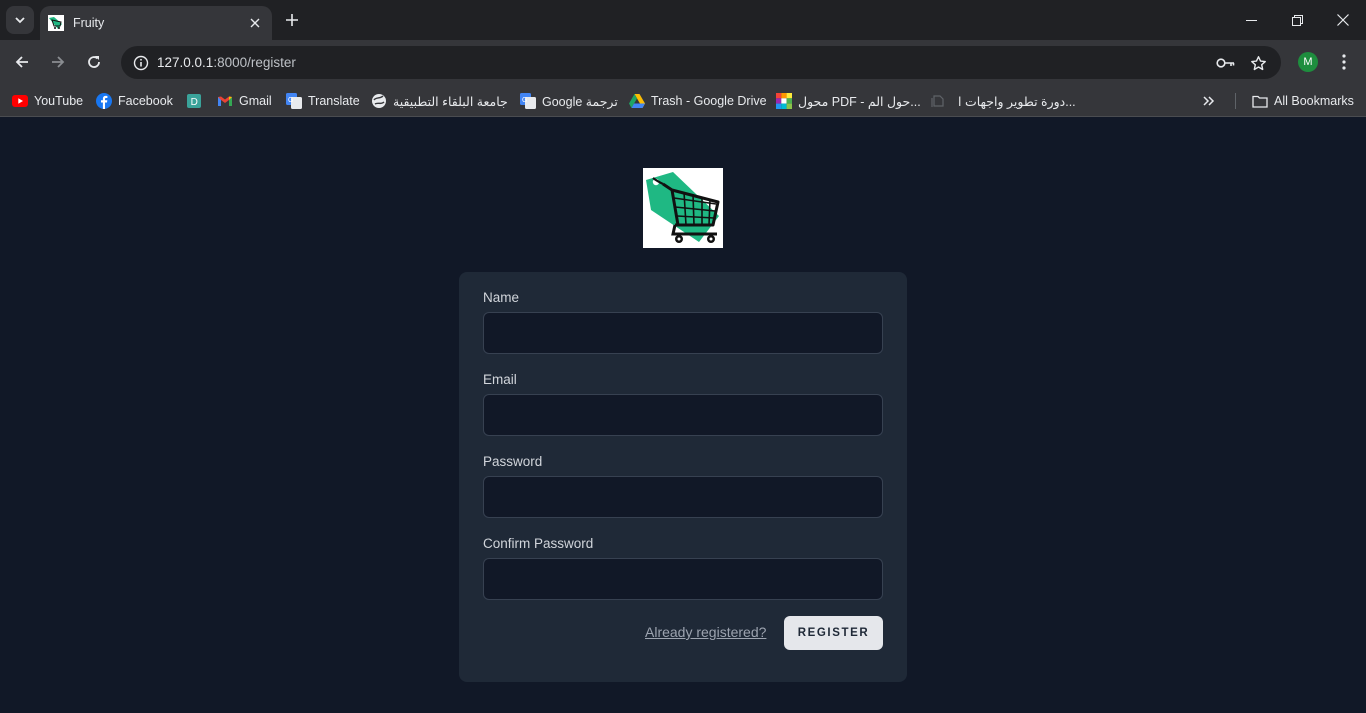 Image resolution: width=1366 pixels, height=713 pixels. I want to click on key-icon, so click(1225, 63).